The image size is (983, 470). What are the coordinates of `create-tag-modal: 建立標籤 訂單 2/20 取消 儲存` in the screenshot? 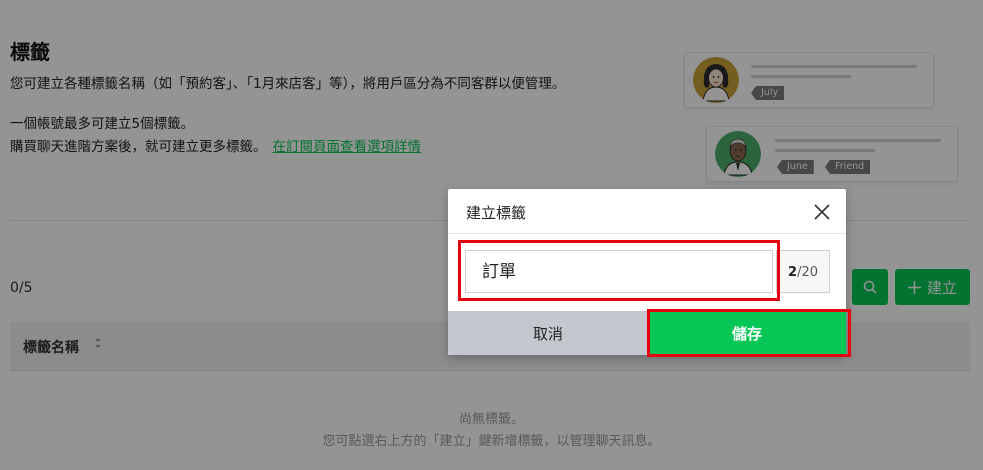 It's located at (649, 273).